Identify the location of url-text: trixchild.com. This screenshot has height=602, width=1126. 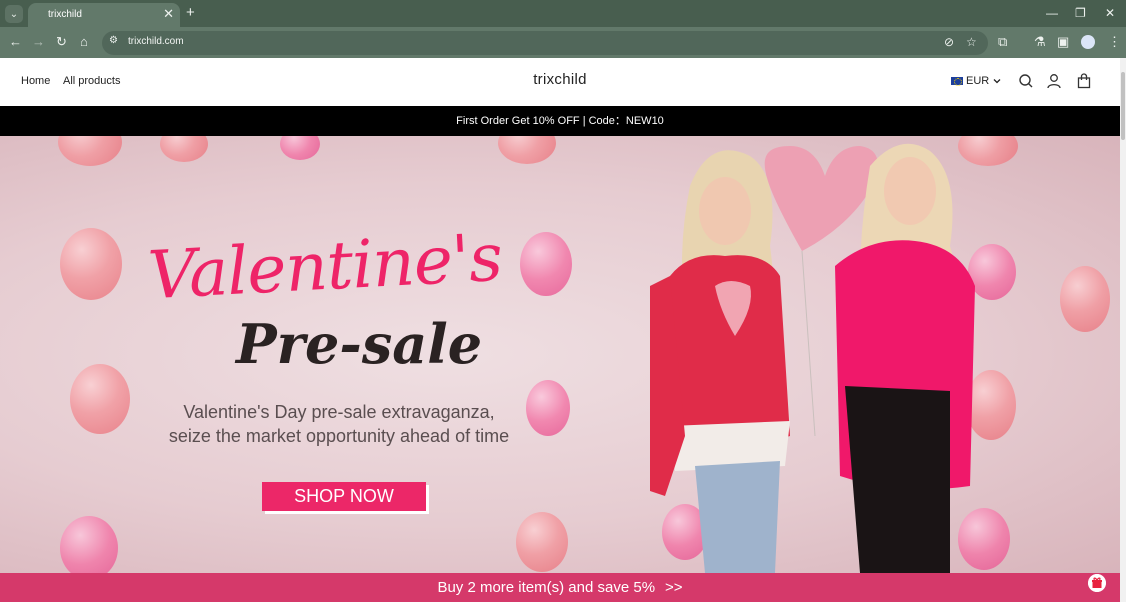
(156, 41).